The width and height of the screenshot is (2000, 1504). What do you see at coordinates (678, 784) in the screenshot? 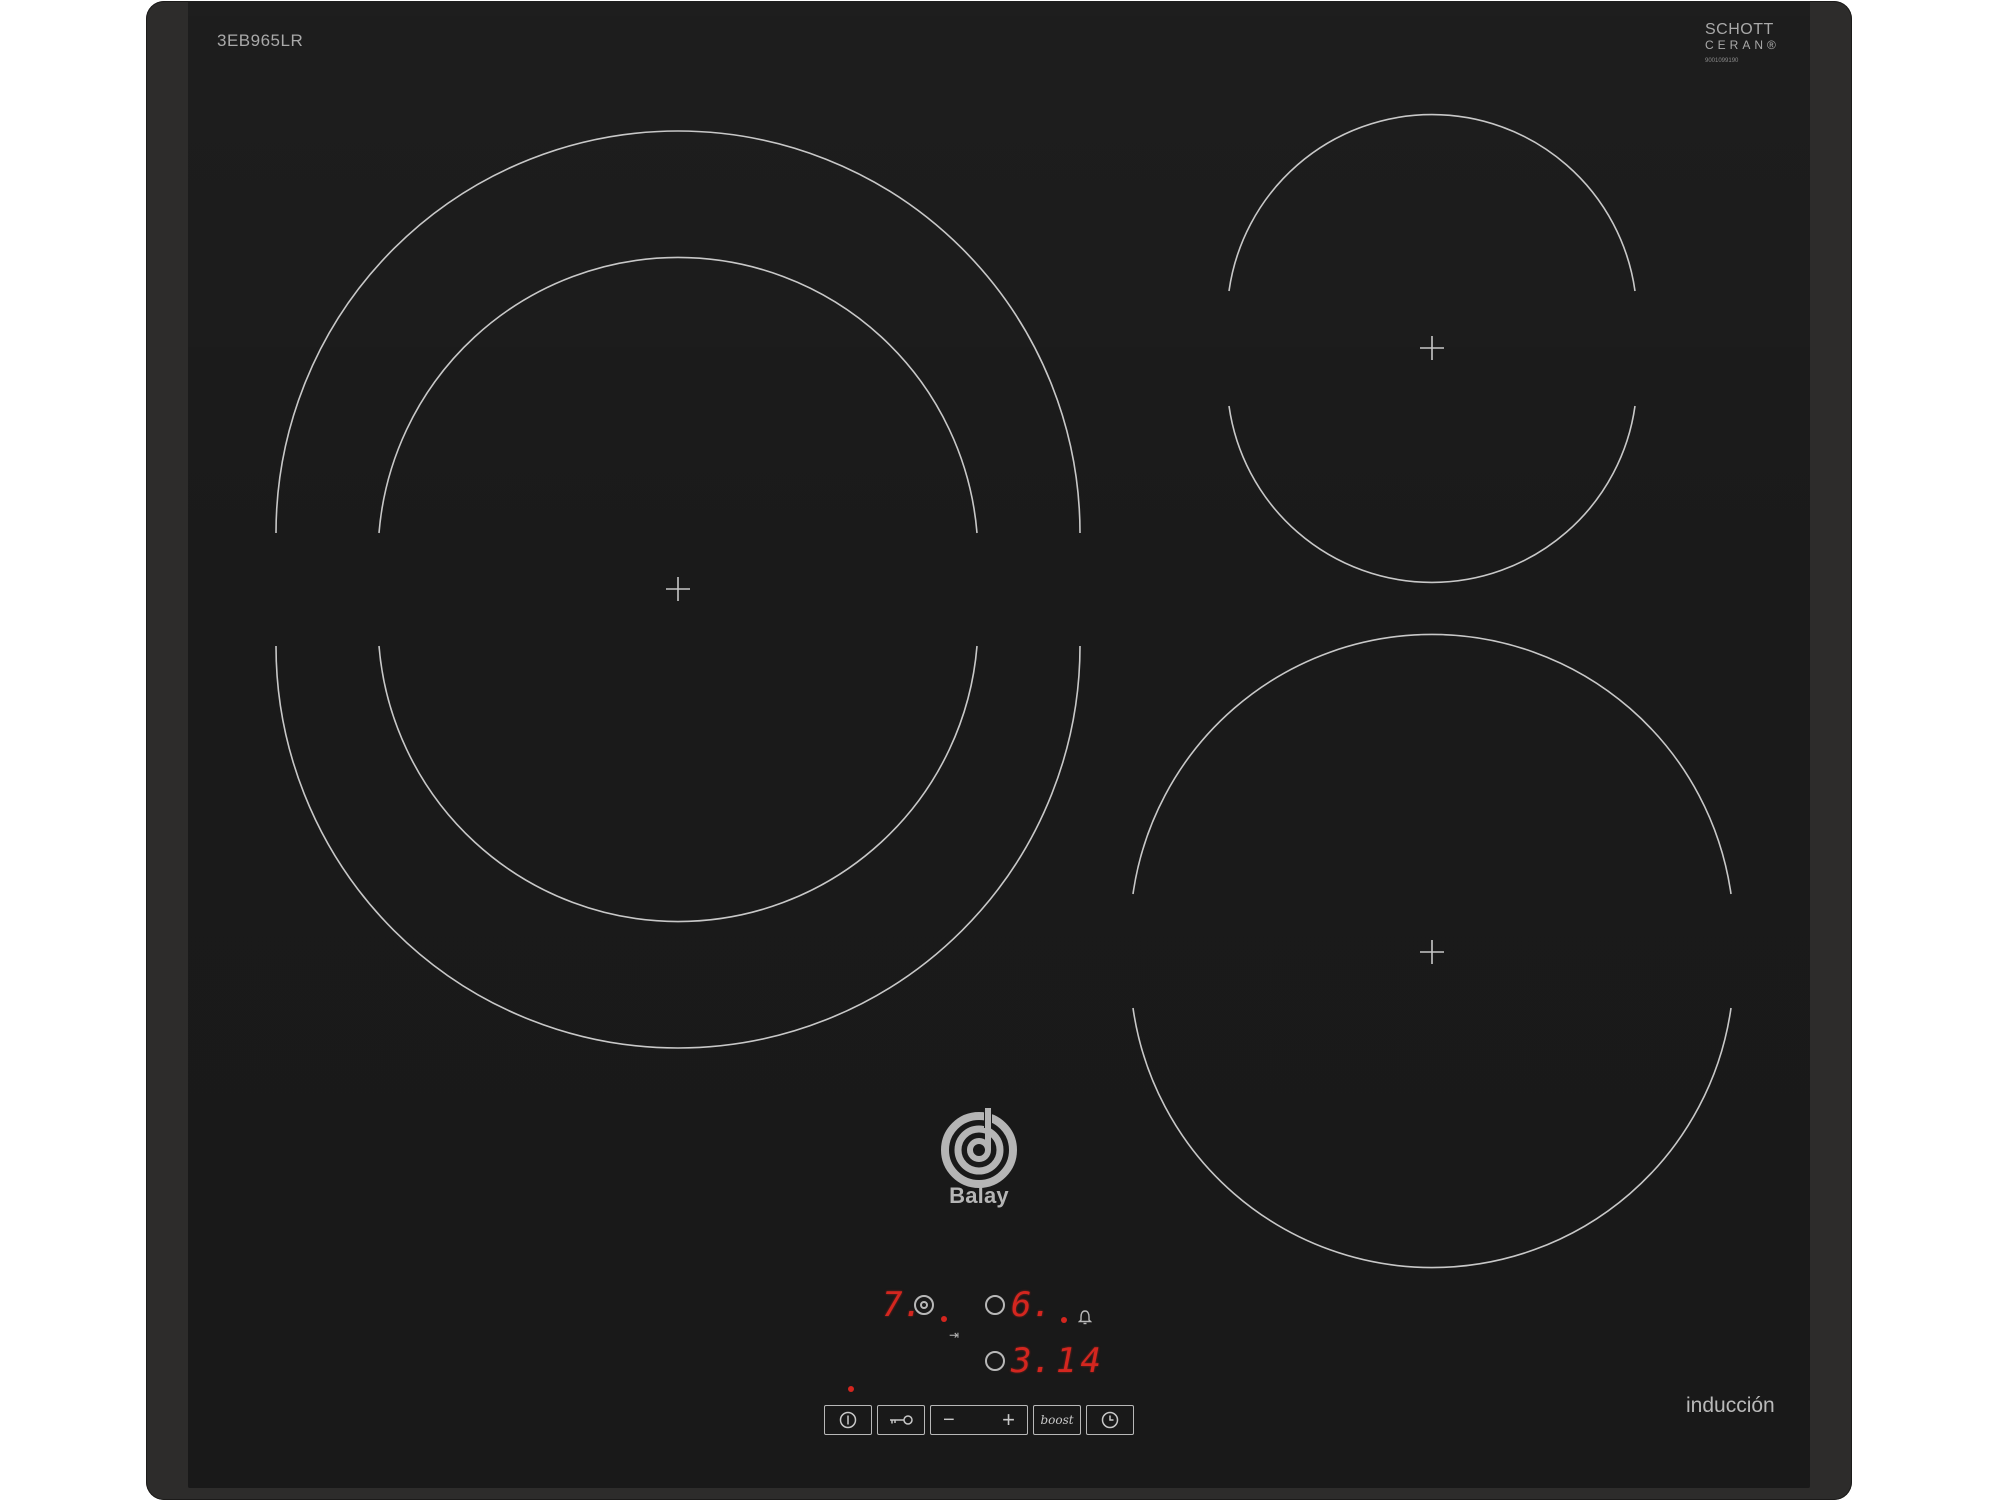
I see `inner-ring-lower` at bounding box center [678, 784].